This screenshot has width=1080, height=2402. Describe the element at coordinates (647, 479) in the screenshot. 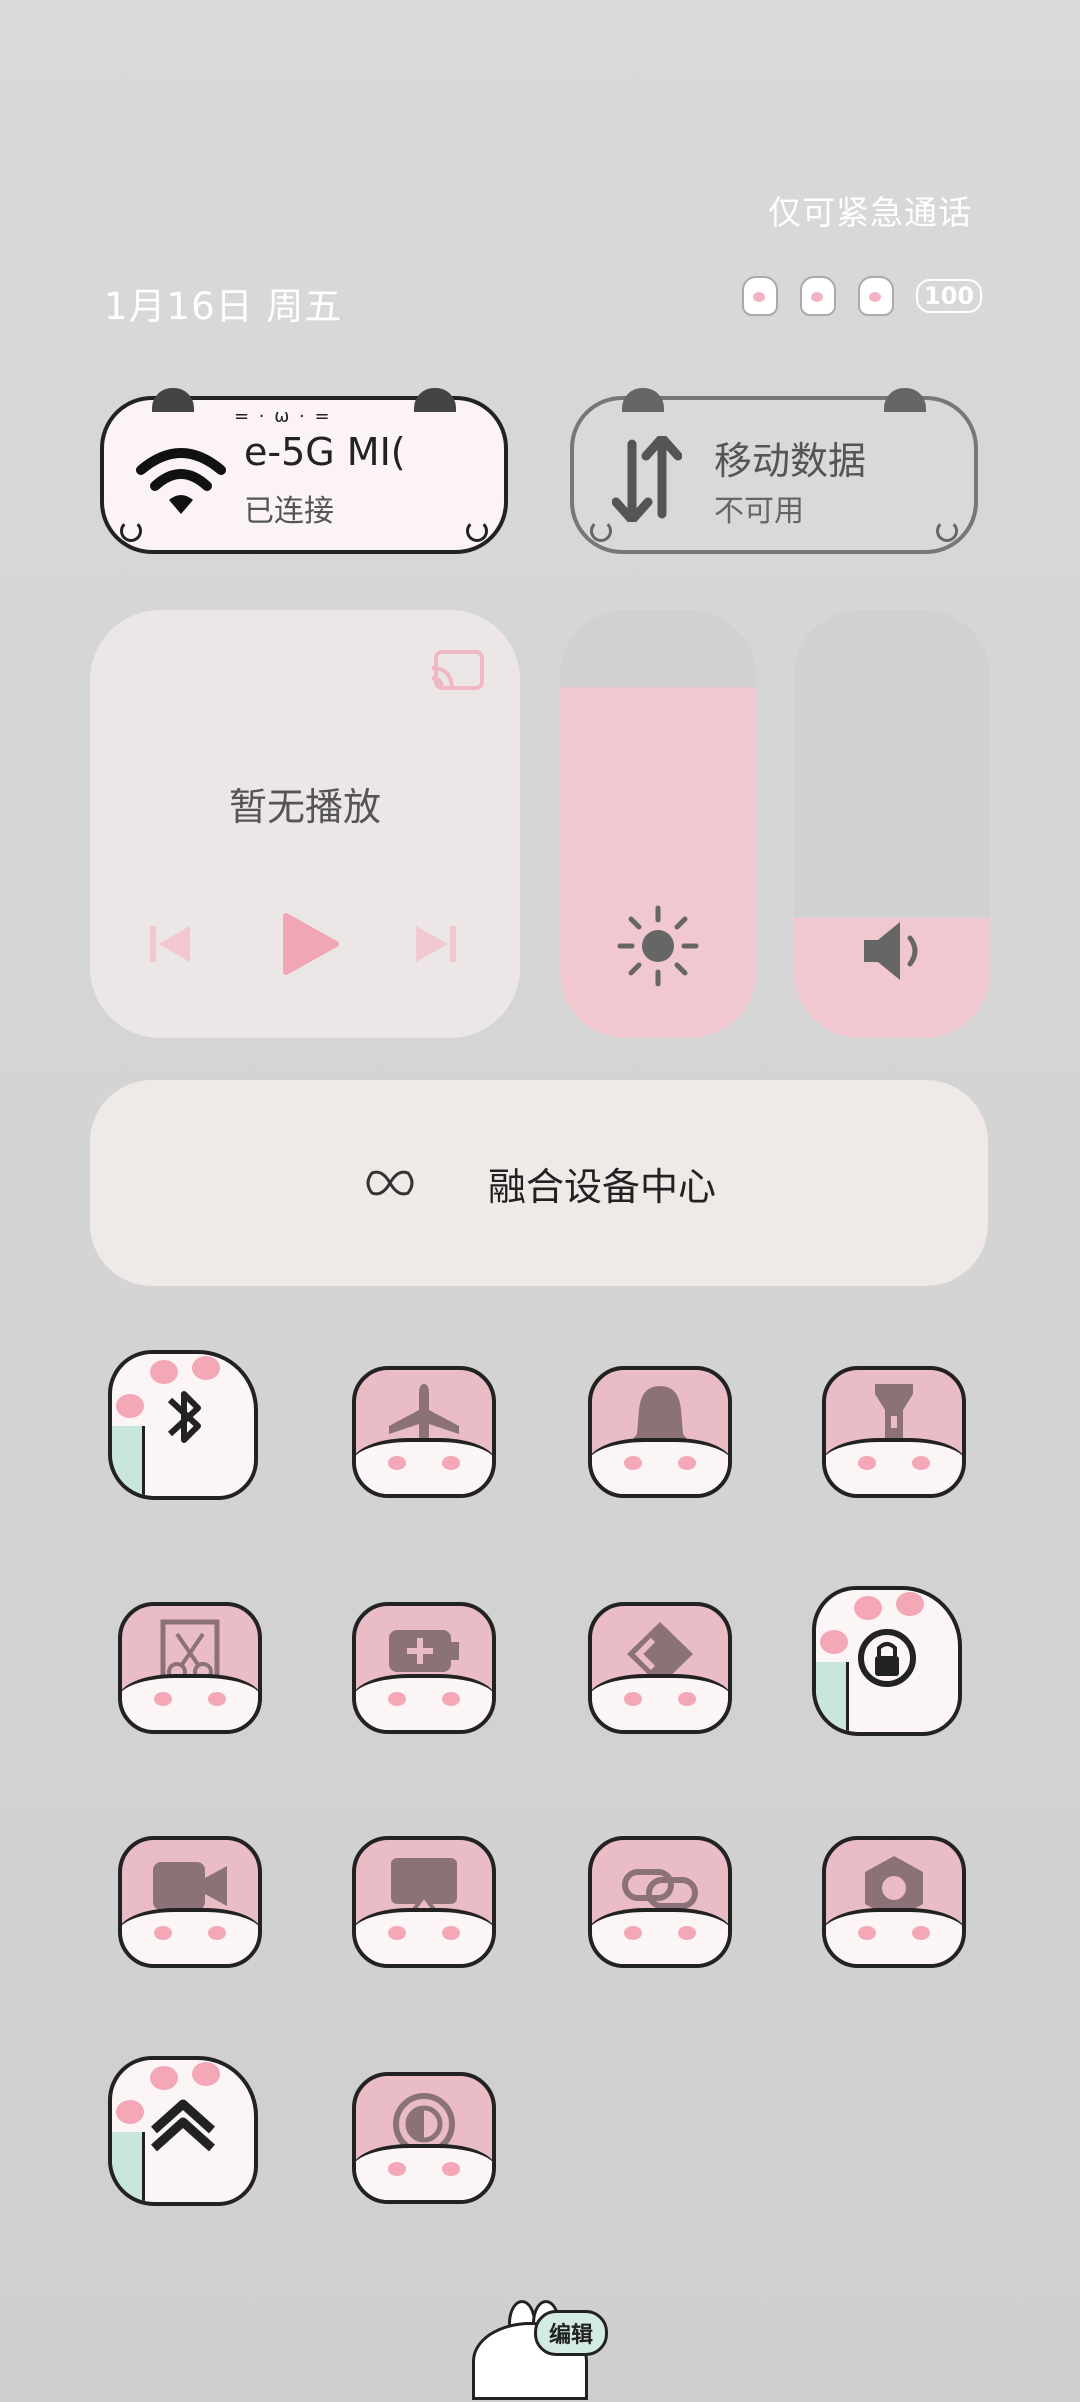

I see `data-arrows-icon` at that location.